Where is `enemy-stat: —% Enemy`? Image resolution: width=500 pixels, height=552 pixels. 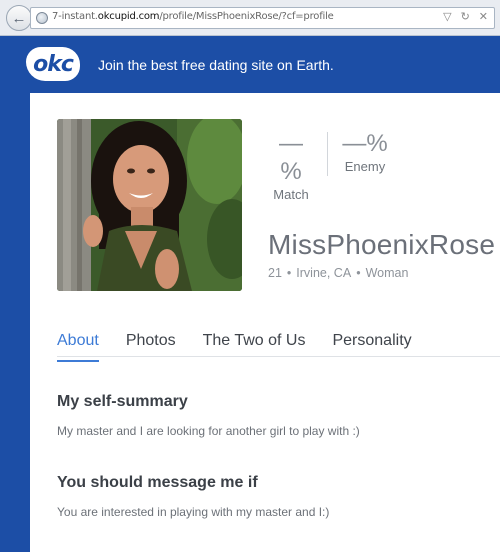
enemy-stat: —% Enemy is located at coordinates (365, 152).